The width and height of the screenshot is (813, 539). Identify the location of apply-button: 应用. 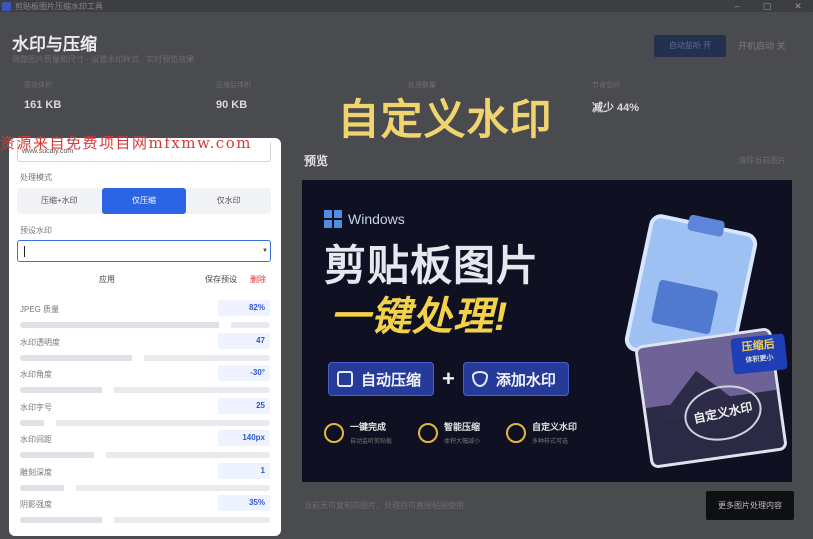
(107, 279).